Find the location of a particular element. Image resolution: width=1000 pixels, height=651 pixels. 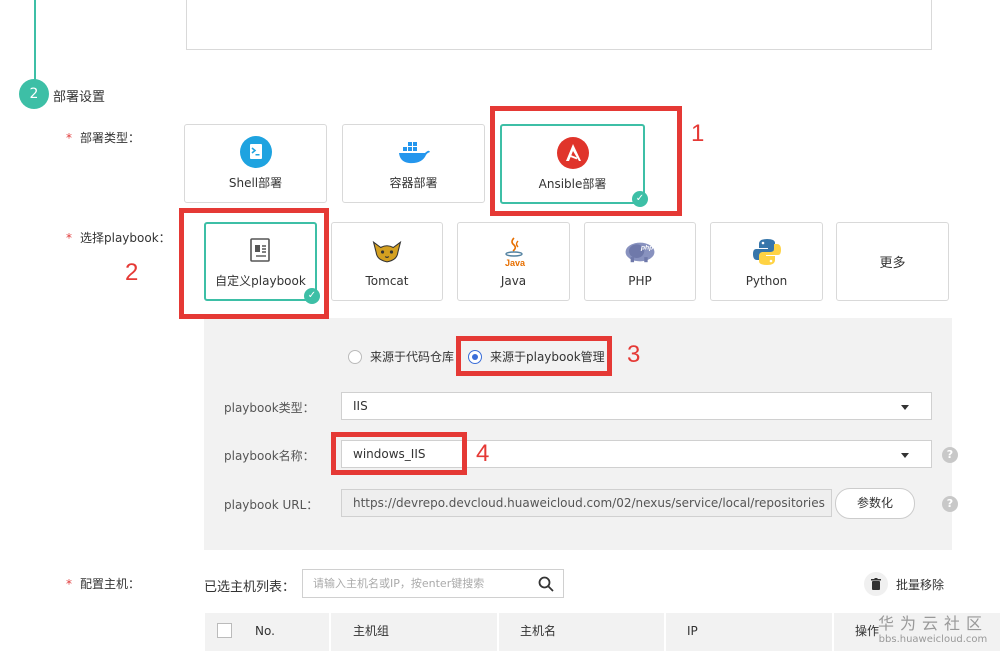

playbook-url-label: playbook URL： is located at coordinates (271, 505).